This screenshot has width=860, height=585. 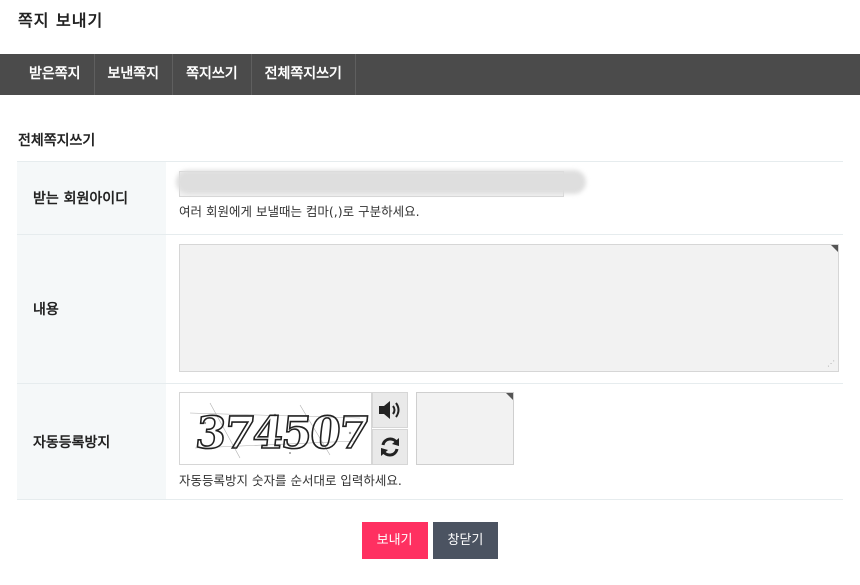 I want to click on send-button: 보내기, so click(x=394, y=540).